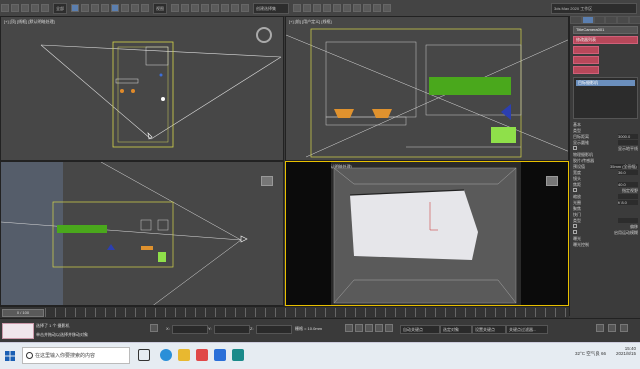  What do you see at coordinates (190, 329) in the screenshot?
I see `x-coordinate-field` at bounding box center [190, 329].